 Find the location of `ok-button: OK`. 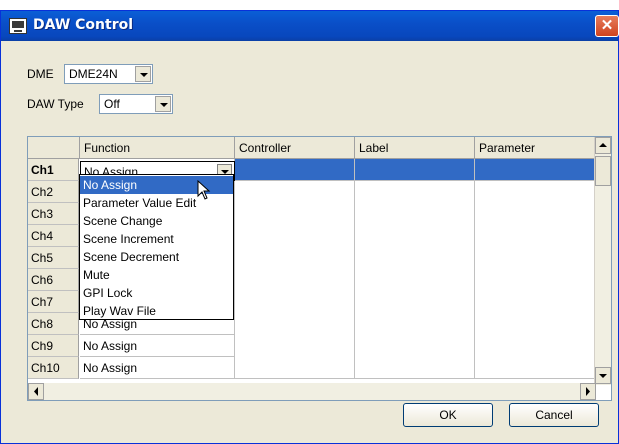

ok-button: OK is located at coordinates (448, 415).